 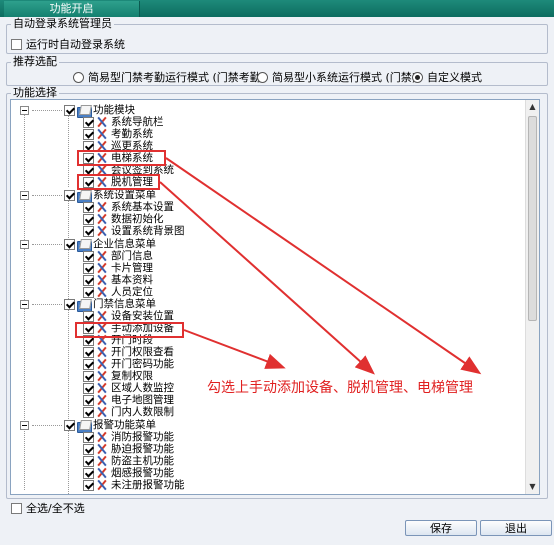 I want to click on select-all-option: 全选/全不选, so click(x=48, y=508).